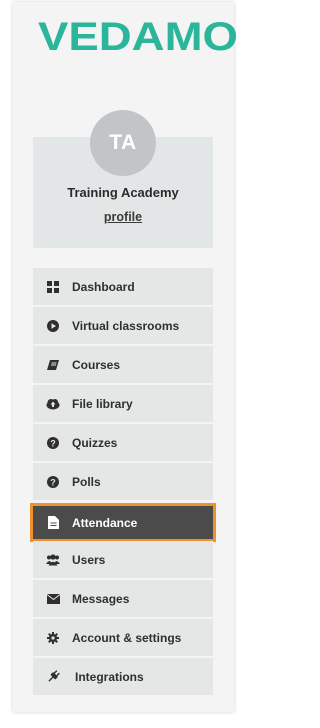 The image size is (320, 728). What do you see at coordinates (123, 442) in the screenshot?
I see `sidebar-item-quizzes: ? Quizzes` at bounding box center [123, 442].